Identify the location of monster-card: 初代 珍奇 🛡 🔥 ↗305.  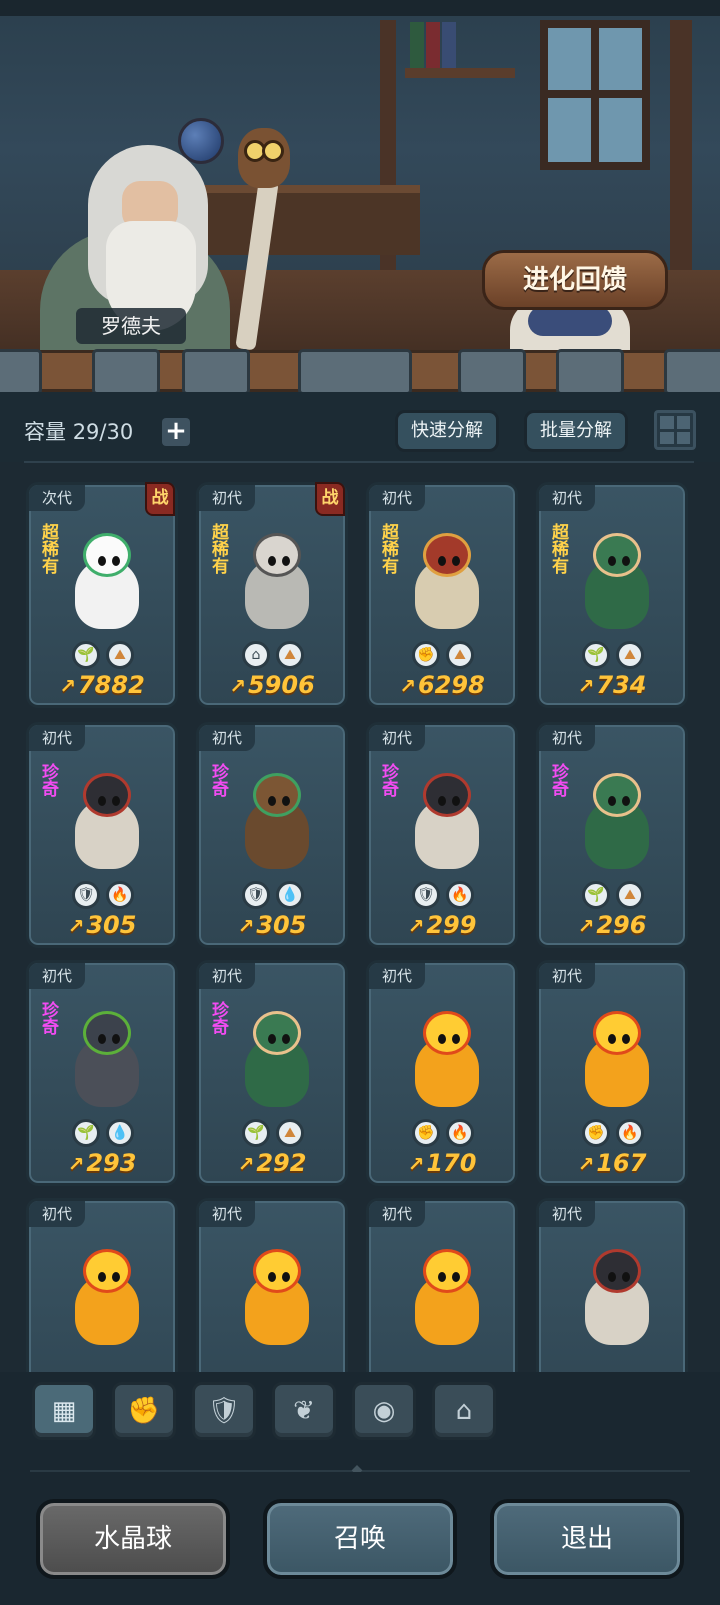
(102, 835).